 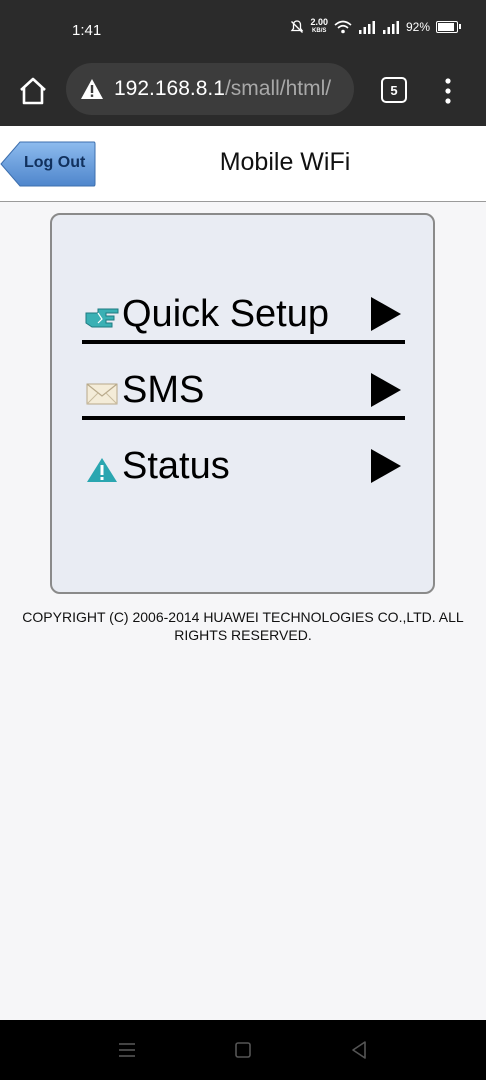 What do you see at coordinates (448, 91) in the screenshot?
I see `more-options-icon` at bounding box center [448, 91].